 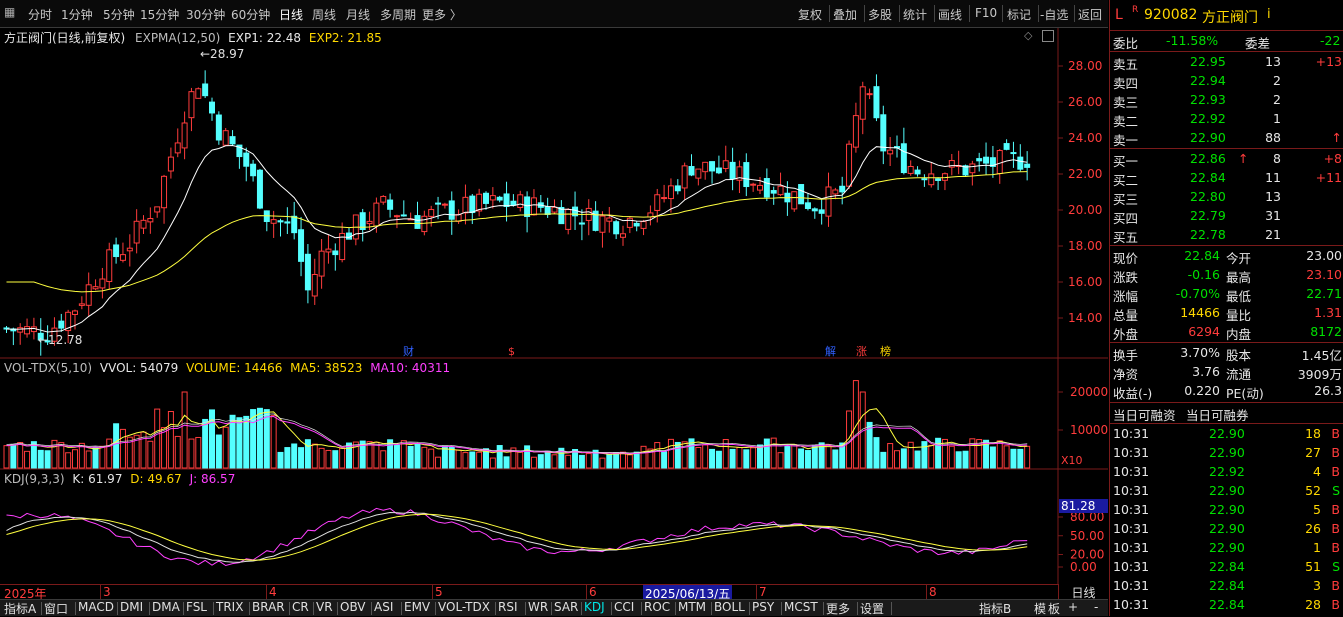 What do you see at coordinates (845, 14) in the screenshot?
I see `toolbar-btn-diejia: 叠加` at bounding box center [845, 14].